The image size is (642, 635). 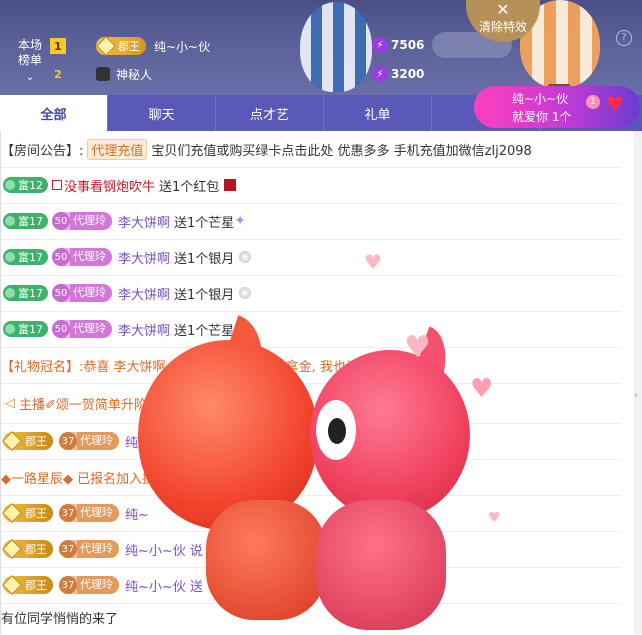 I want to click on scrollbar: ‹, so click(x=638, y=382).